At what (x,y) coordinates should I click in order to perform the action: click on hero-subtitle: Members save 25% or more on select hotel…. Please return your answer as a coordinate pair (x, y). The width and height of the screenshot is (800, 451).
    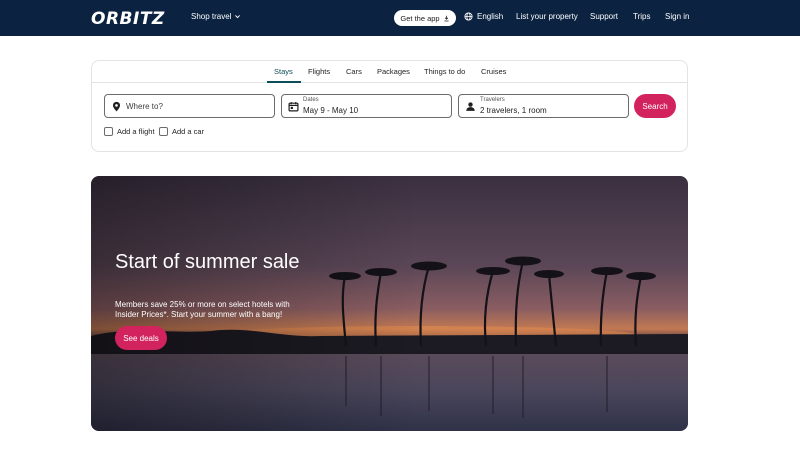
    Looking at the image, I should click on (202, 309).